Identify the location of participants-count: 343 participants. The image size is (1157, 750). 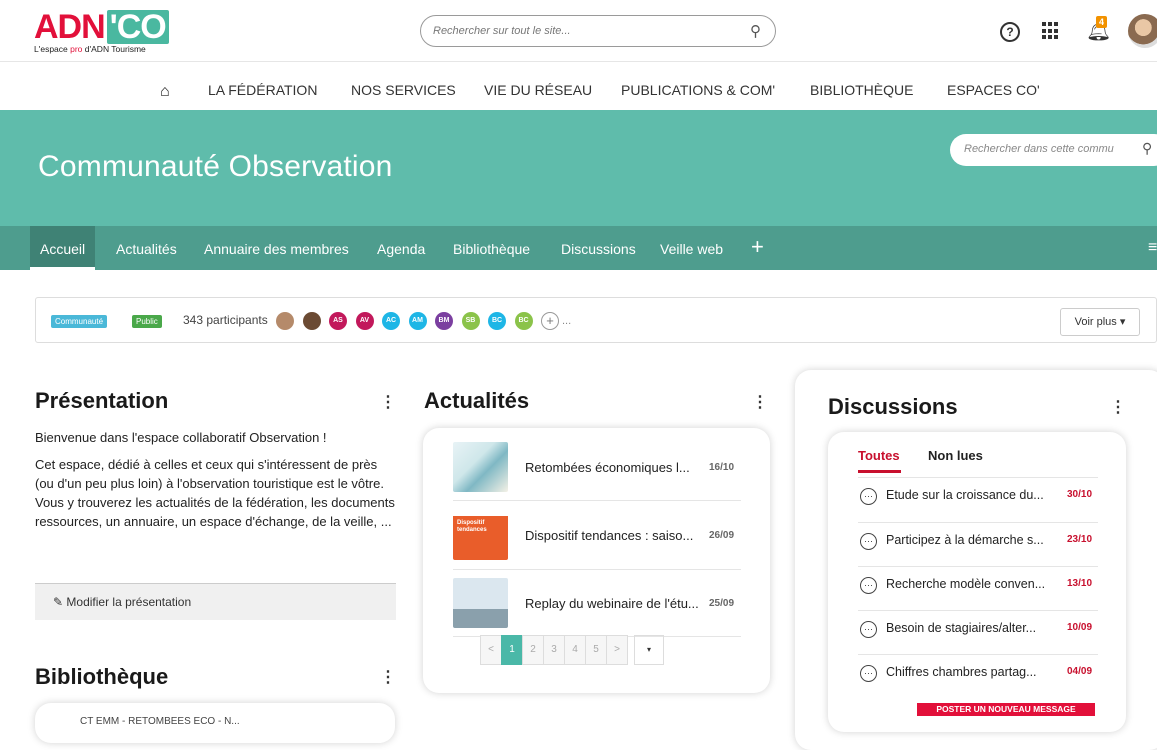
(225, 320).